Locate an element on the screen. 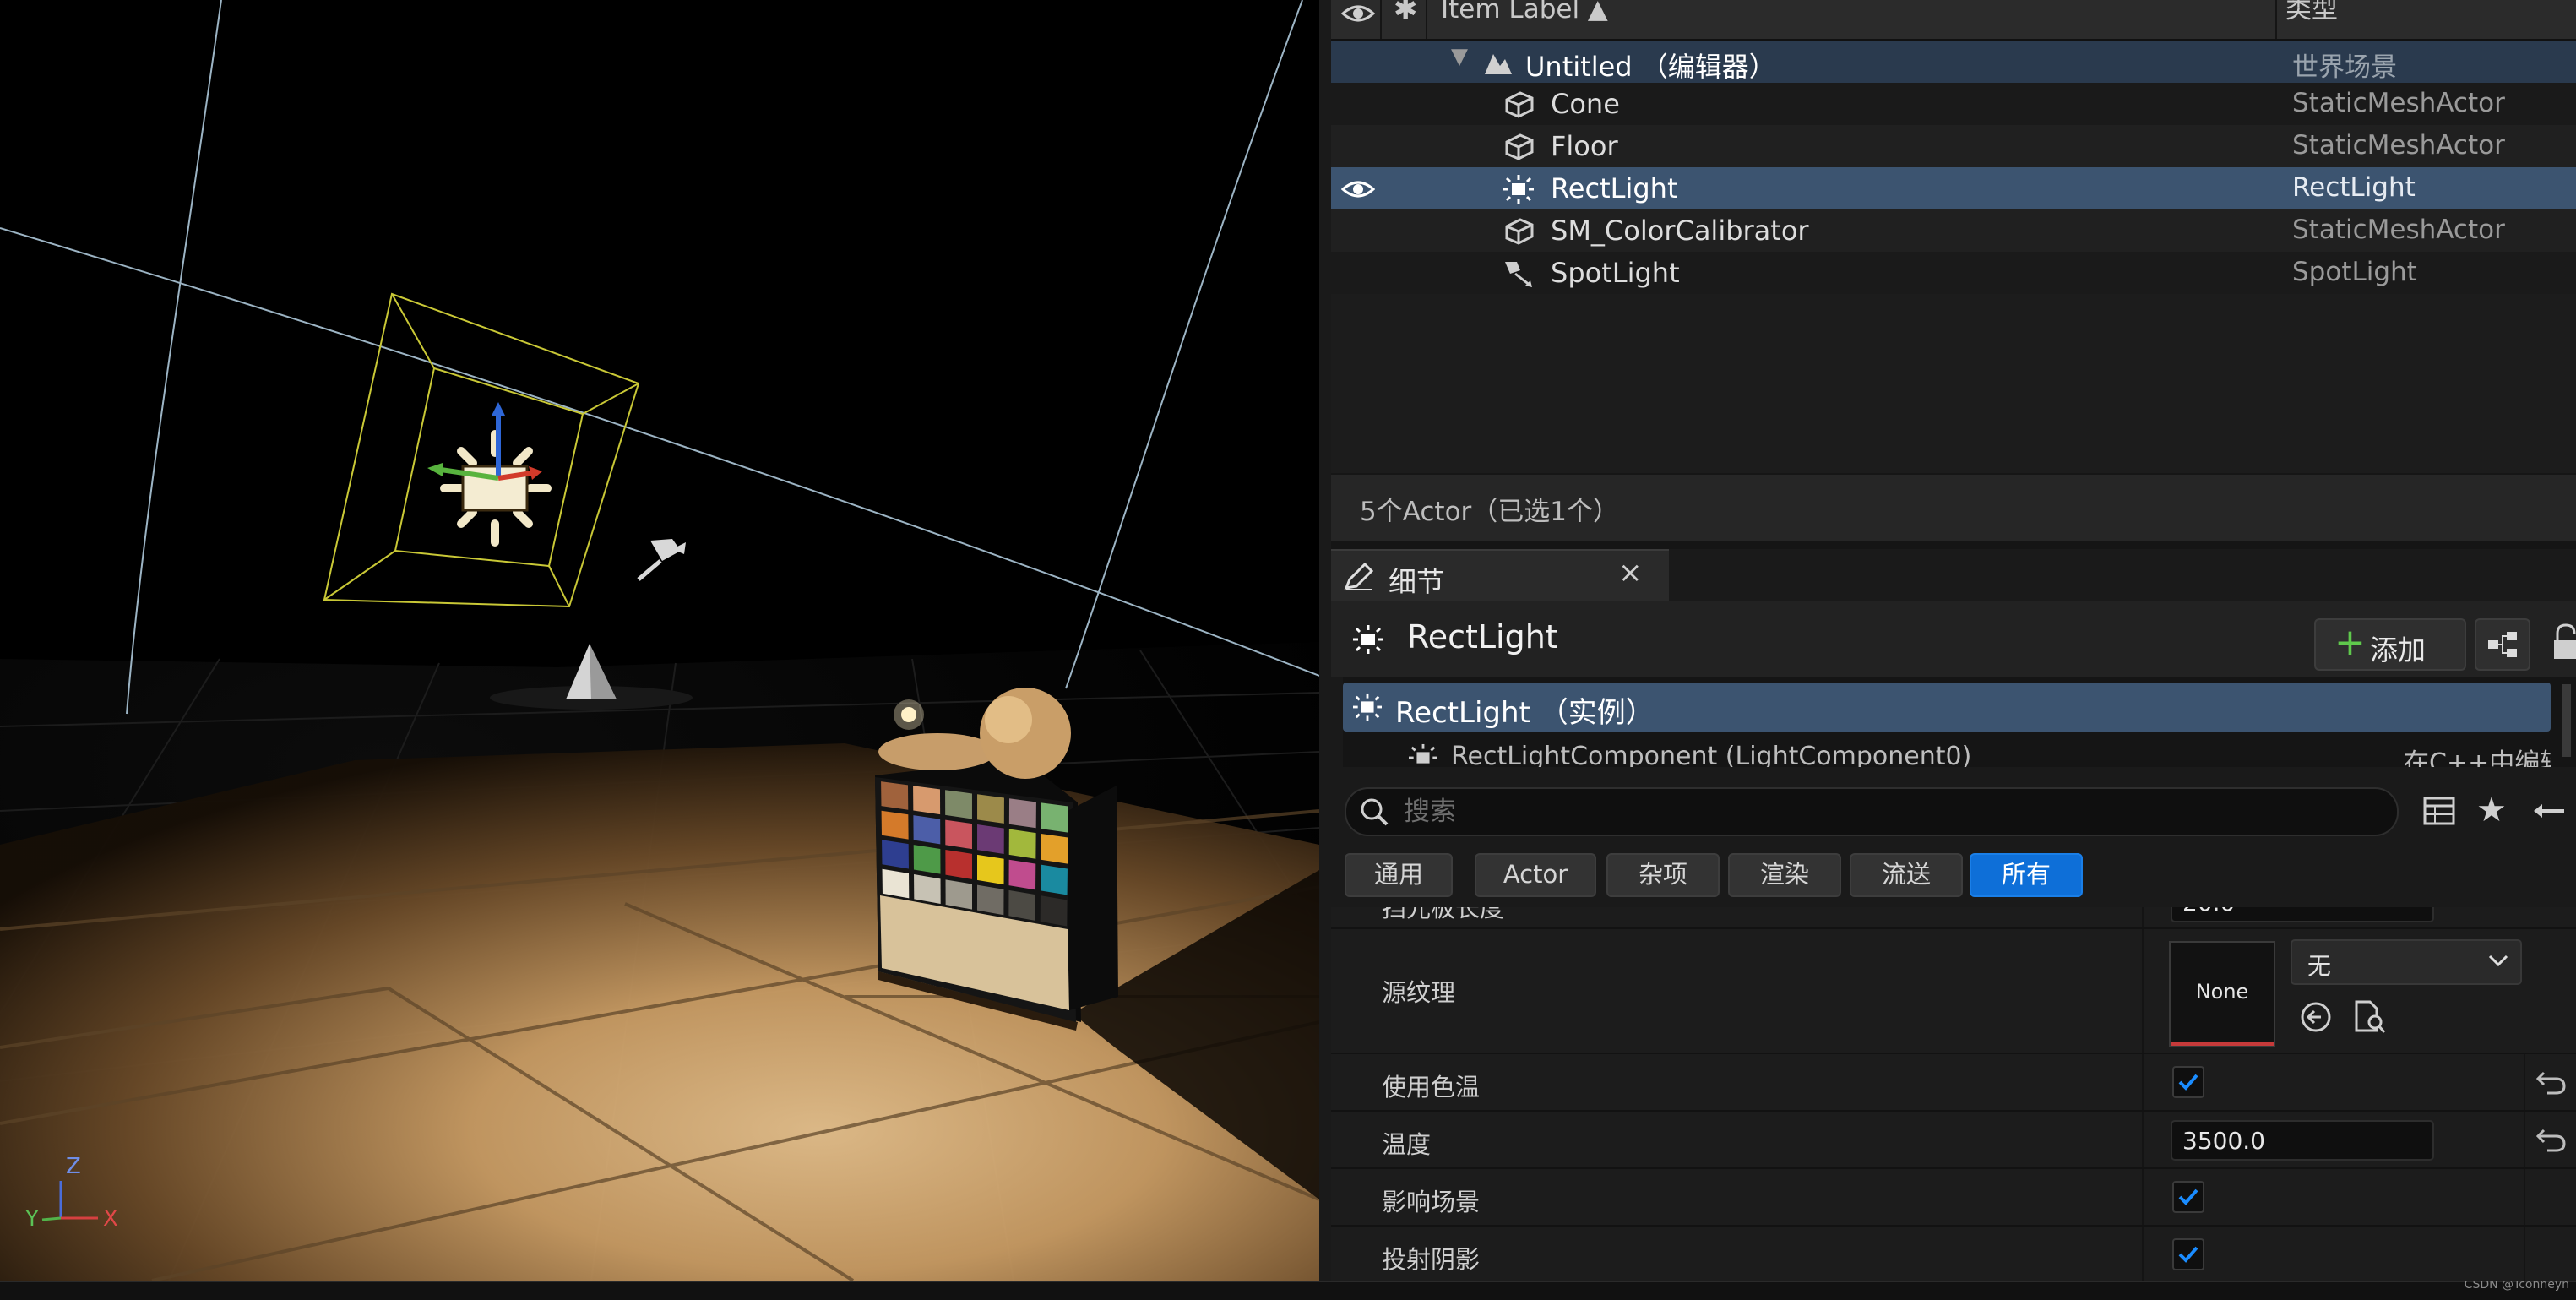  details-search-bar is located at coordinates (1872, 811).